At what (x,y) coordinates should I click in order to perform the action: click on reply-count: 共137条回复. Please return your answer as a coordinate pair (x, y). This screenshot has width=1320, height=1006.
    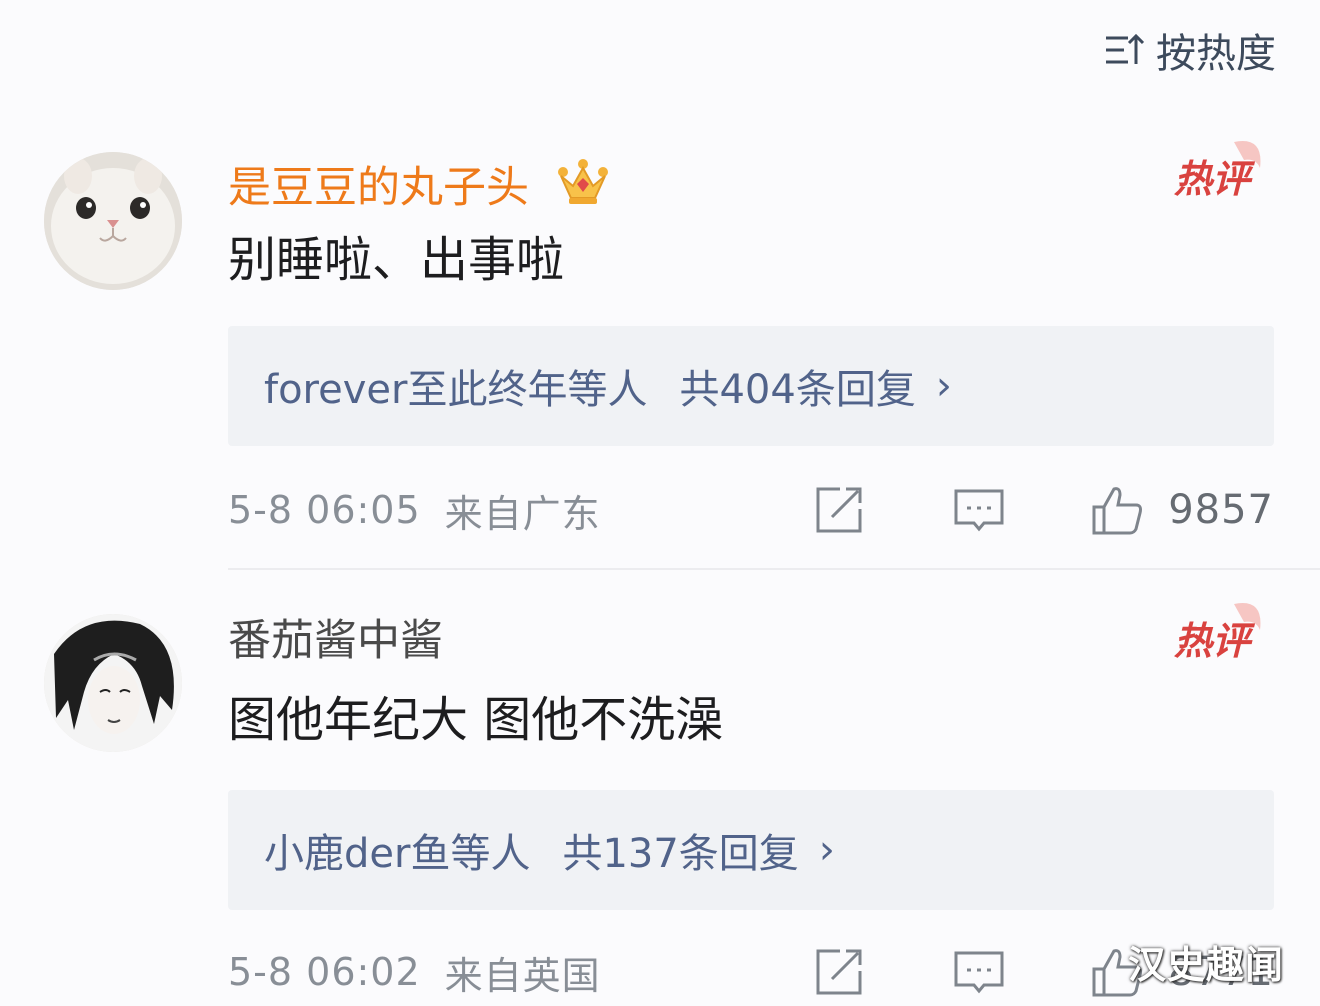
    Looking at the image, I should click on (680, 854).